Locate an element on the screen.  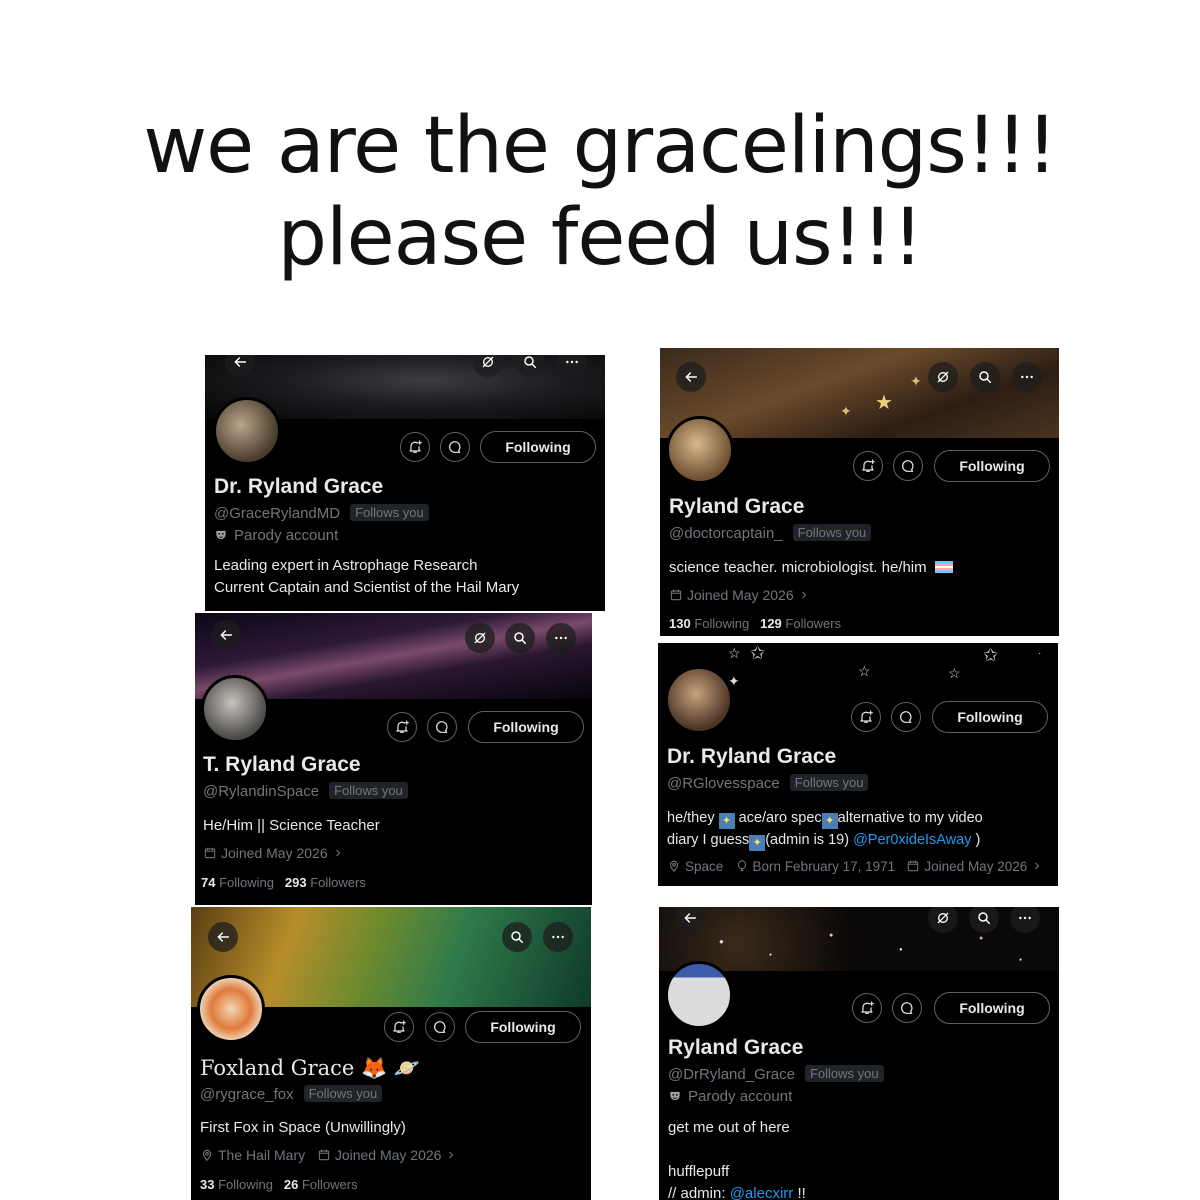
mention-link: @alecxirr is located at coordinates (762, 1192).